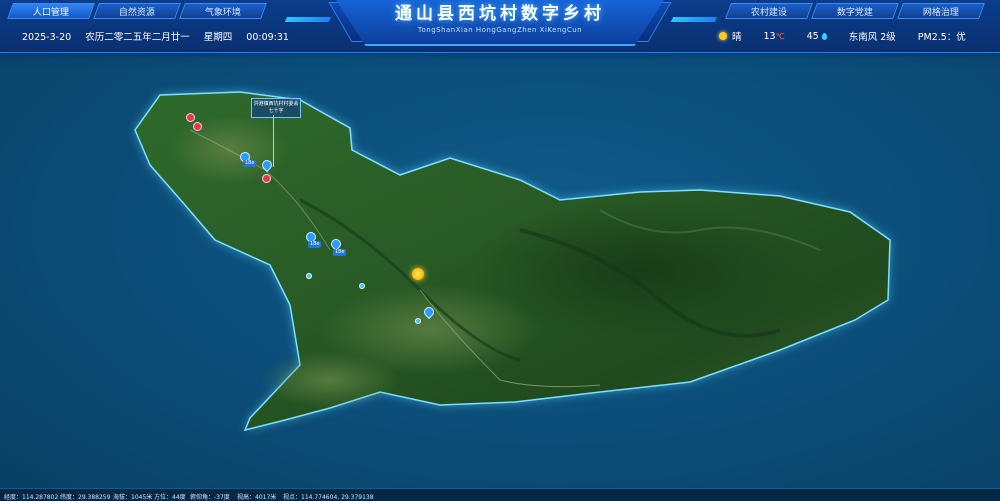  What do you see at coordinates (872, 37) in the screenshot?
I see `wind-text: 东南风 2级` at bounding box center [872, 37].